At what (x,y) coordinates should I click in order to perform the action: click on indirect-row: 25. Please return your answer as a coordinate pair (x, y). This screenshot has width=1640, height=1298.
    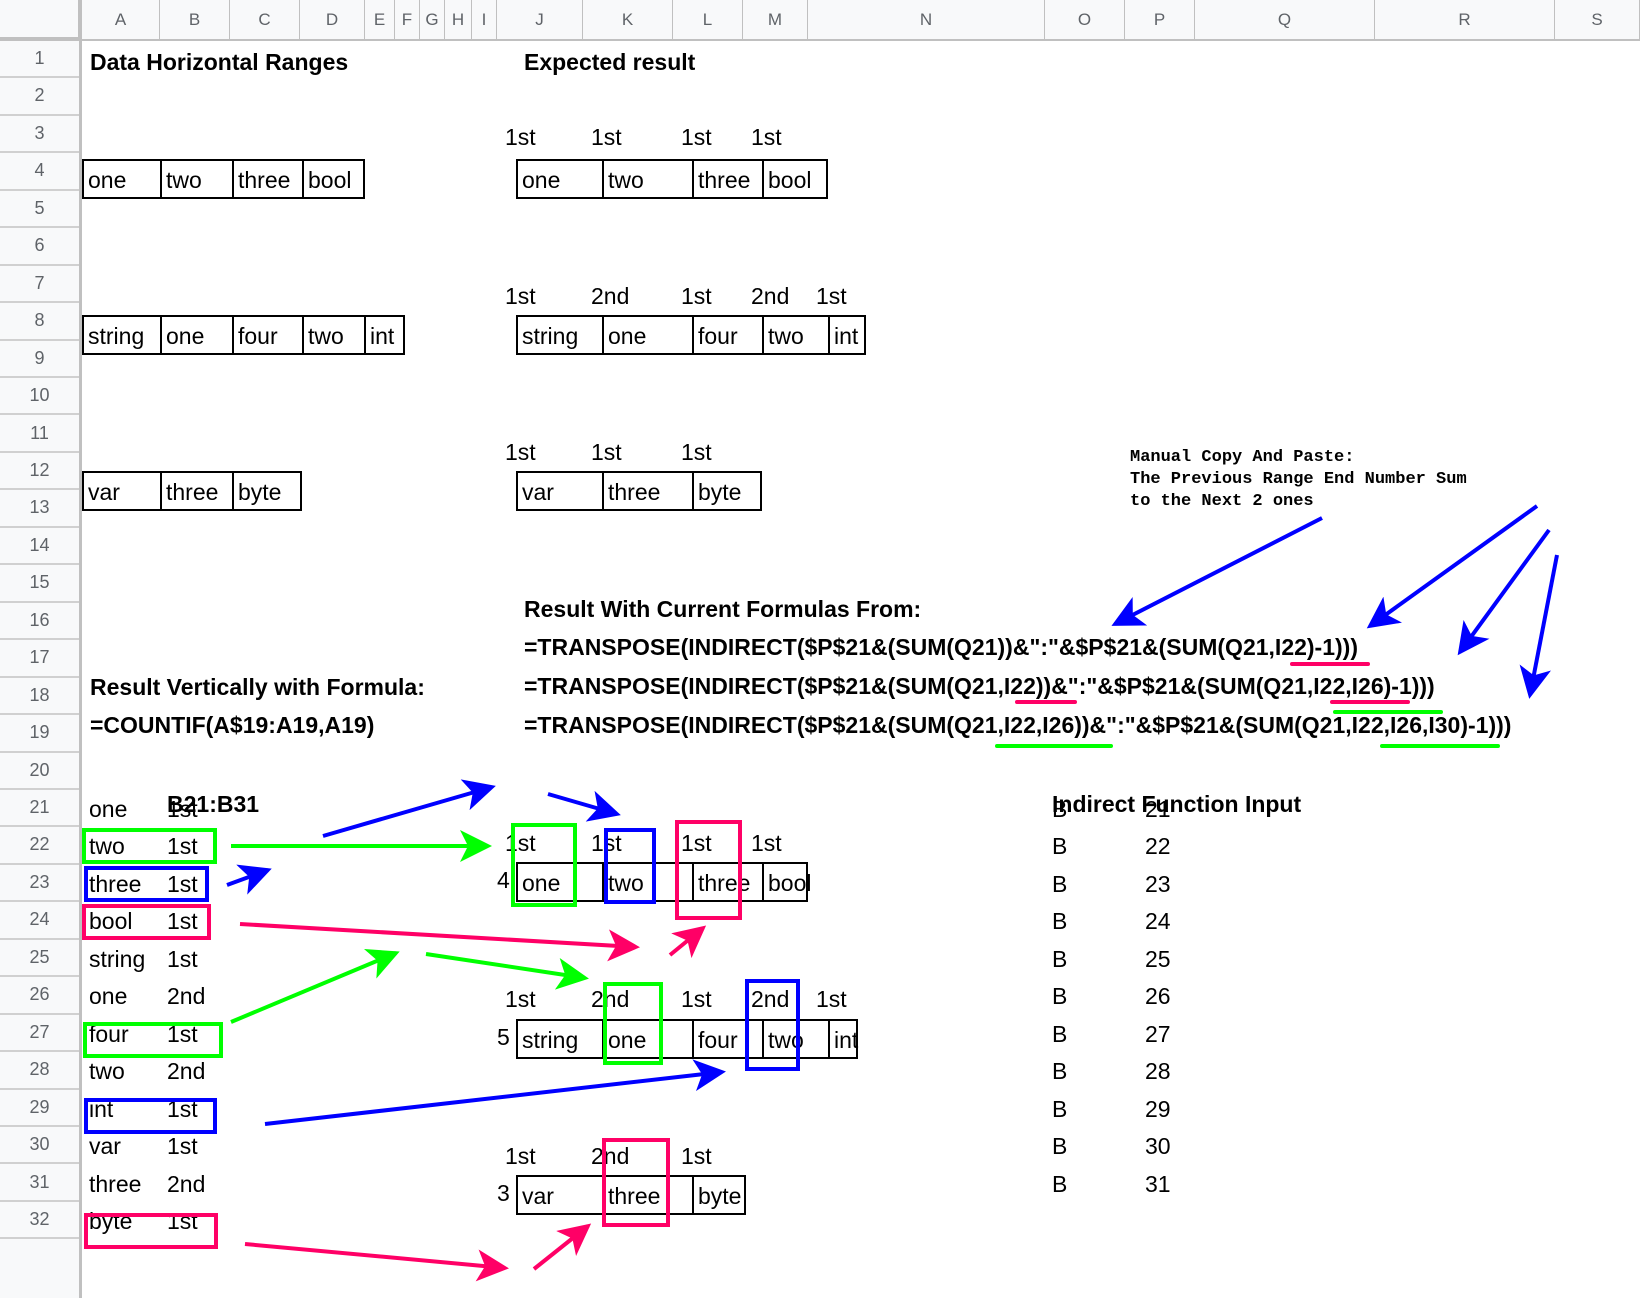
    Looking at the image, I should click on (1158, 959).